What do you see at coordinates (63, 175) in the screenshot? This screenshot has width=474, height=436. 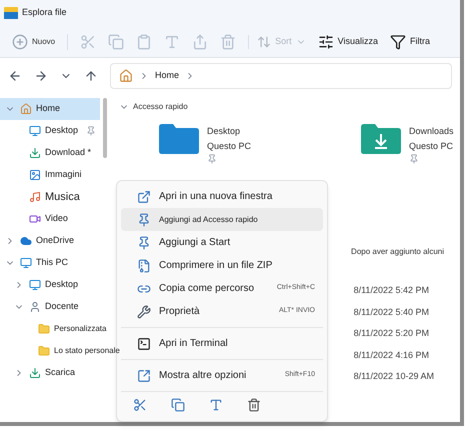 I see `sidebar-label: Immagini` at bounding box center [63, 175].